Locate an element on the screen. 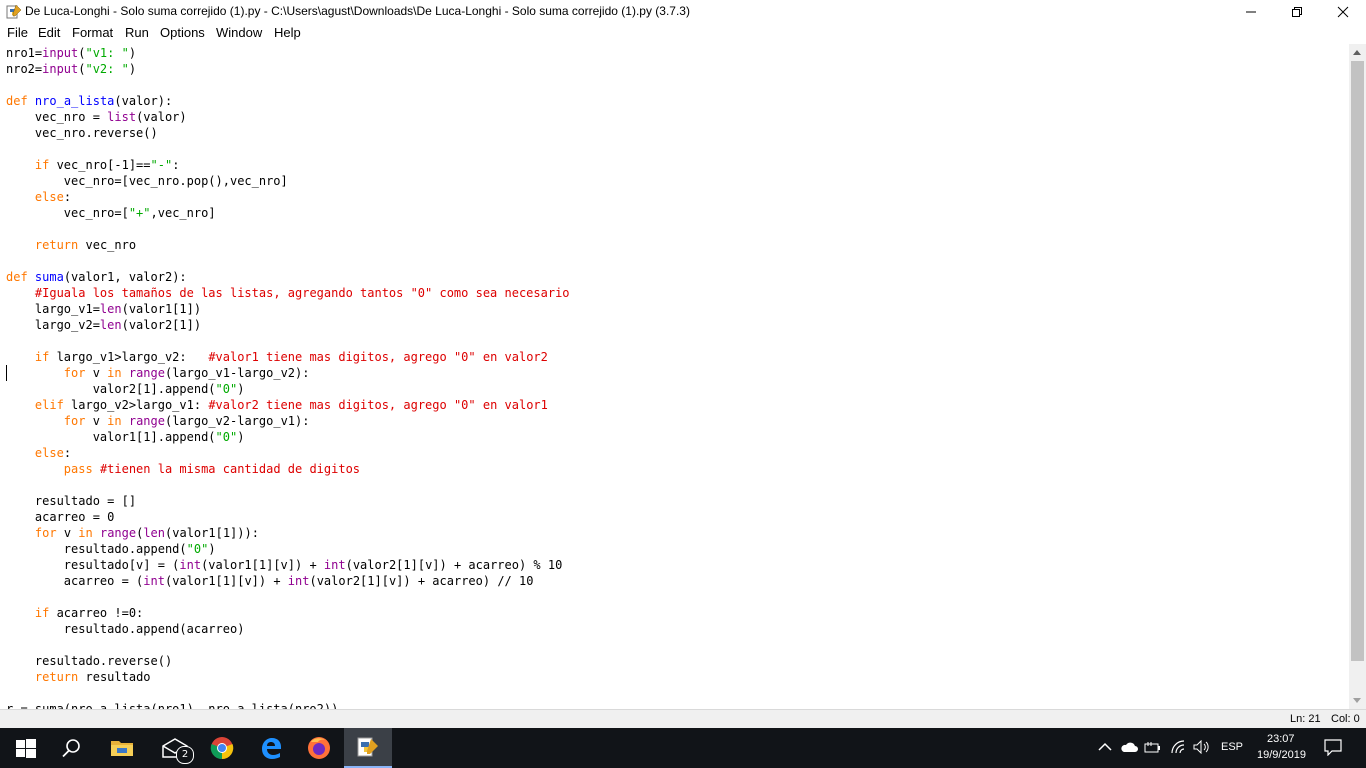  scrollbar-thumb is located at coordinates (1357, 361).